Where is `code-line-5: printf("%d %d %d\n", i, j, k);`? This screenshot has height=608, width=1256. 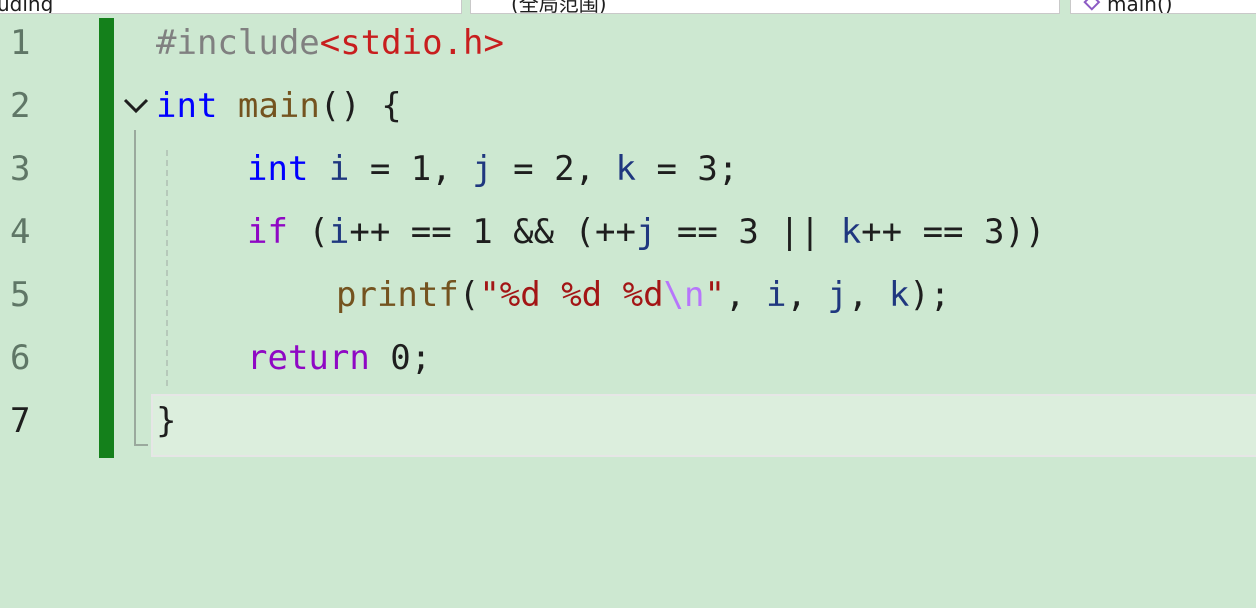 code-line-5: printf("%d %d %d\n", i, j, k); is located at coordinates (643, 295).